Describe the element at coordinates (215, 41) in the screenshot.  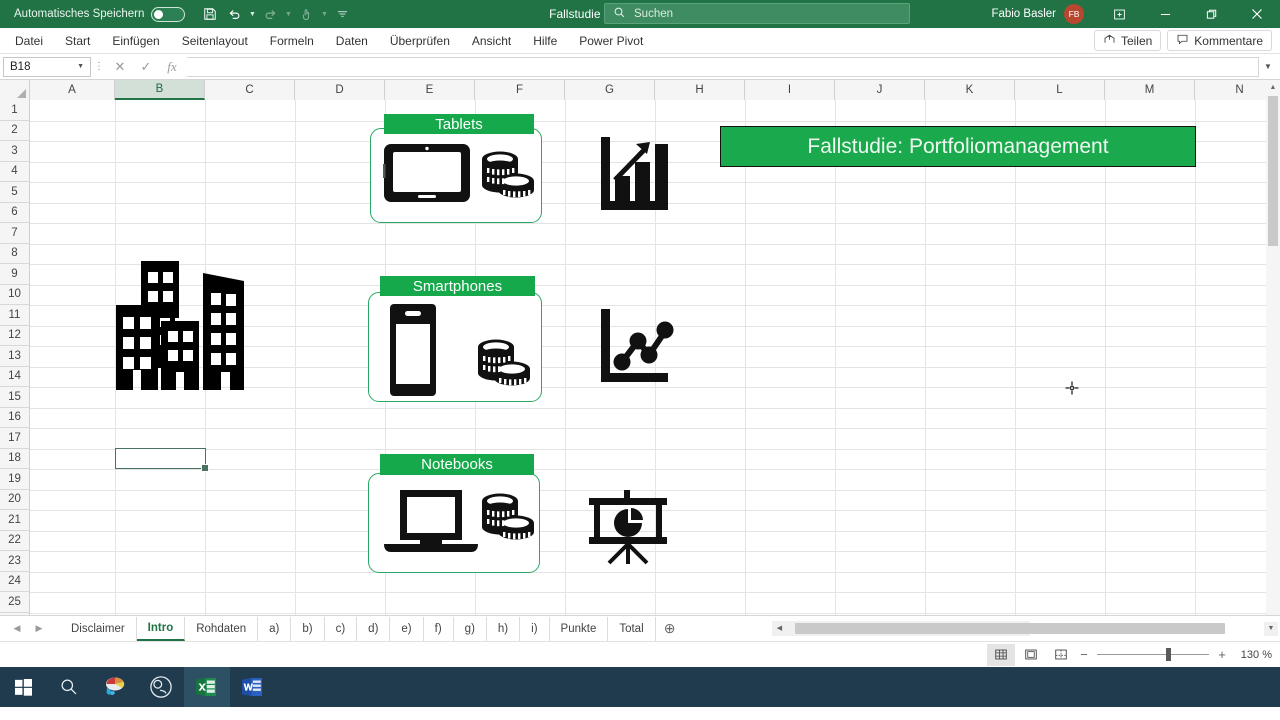
I see `ribbon-tab-seitenlayout: Seitenlayout` at that location.